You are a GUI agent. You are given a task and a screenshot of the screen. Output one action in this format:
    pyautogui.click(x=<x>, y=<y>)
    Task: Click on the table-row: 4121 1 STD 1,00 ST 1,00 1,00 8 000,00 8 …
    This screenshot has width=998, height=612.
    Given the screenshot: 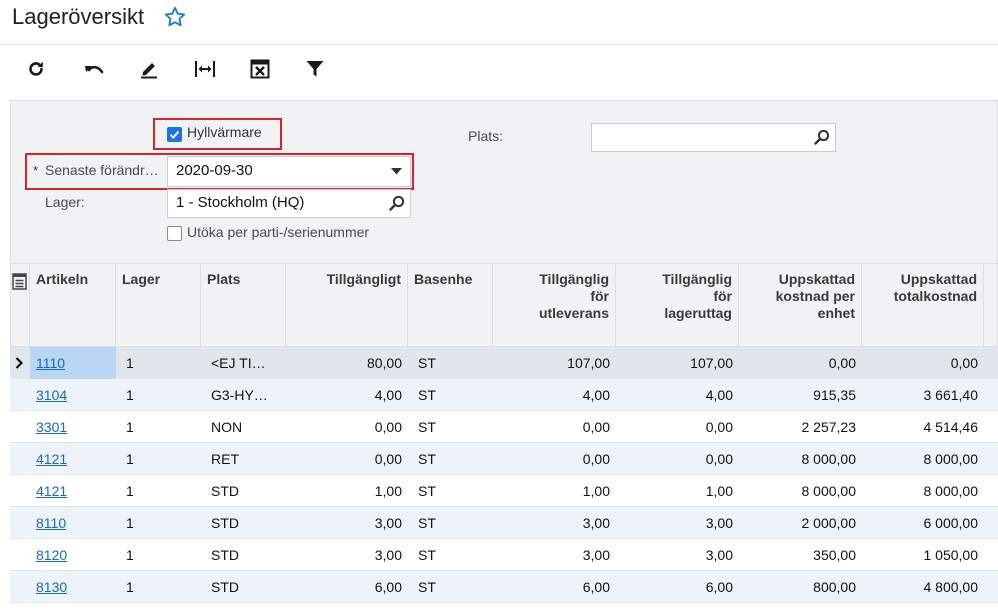 What is the action you would take?
    pyautogui.click(x=504, y=491)
    